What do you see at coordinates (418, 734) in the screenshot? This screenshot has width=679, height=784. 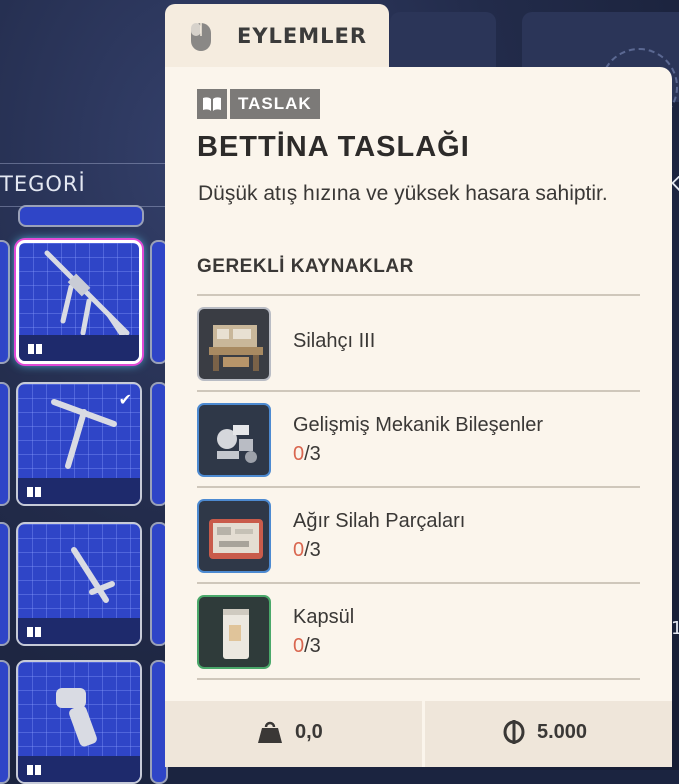 I see `item-footer: 0,0 5.000` at bounding box center [418, 734].